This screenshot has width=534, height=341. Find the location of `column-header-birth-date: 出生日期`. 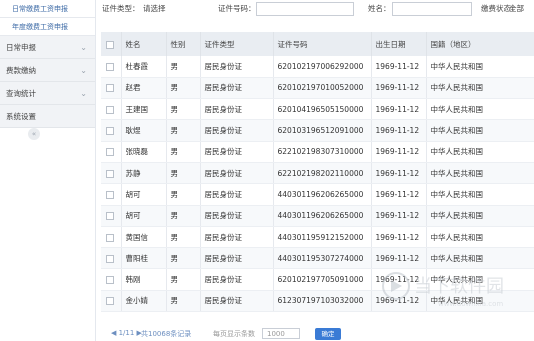

column-header-birth-date: 出生日期 is located at coordinates (399, 44).